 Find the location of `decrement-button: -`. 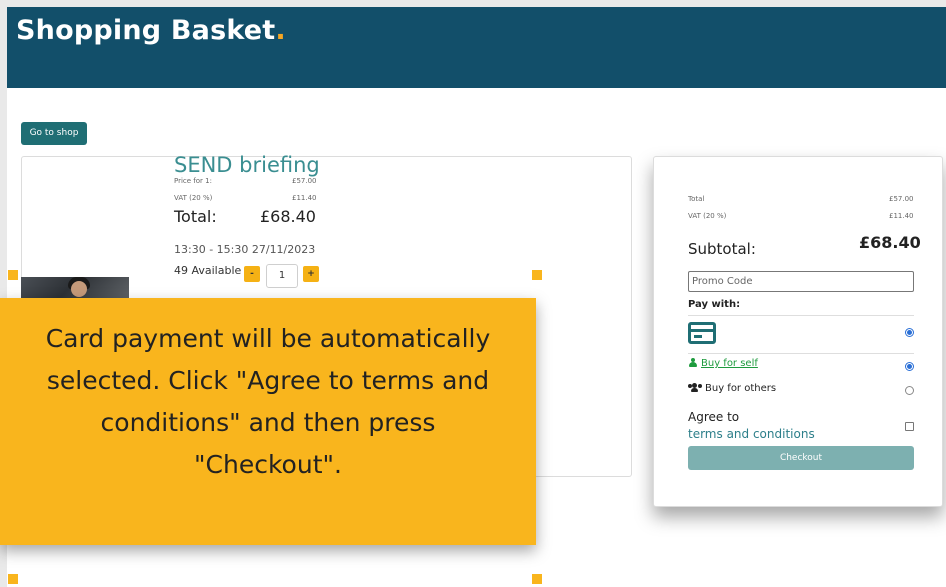

decrement-button: - is located at coordinates (252, 274).